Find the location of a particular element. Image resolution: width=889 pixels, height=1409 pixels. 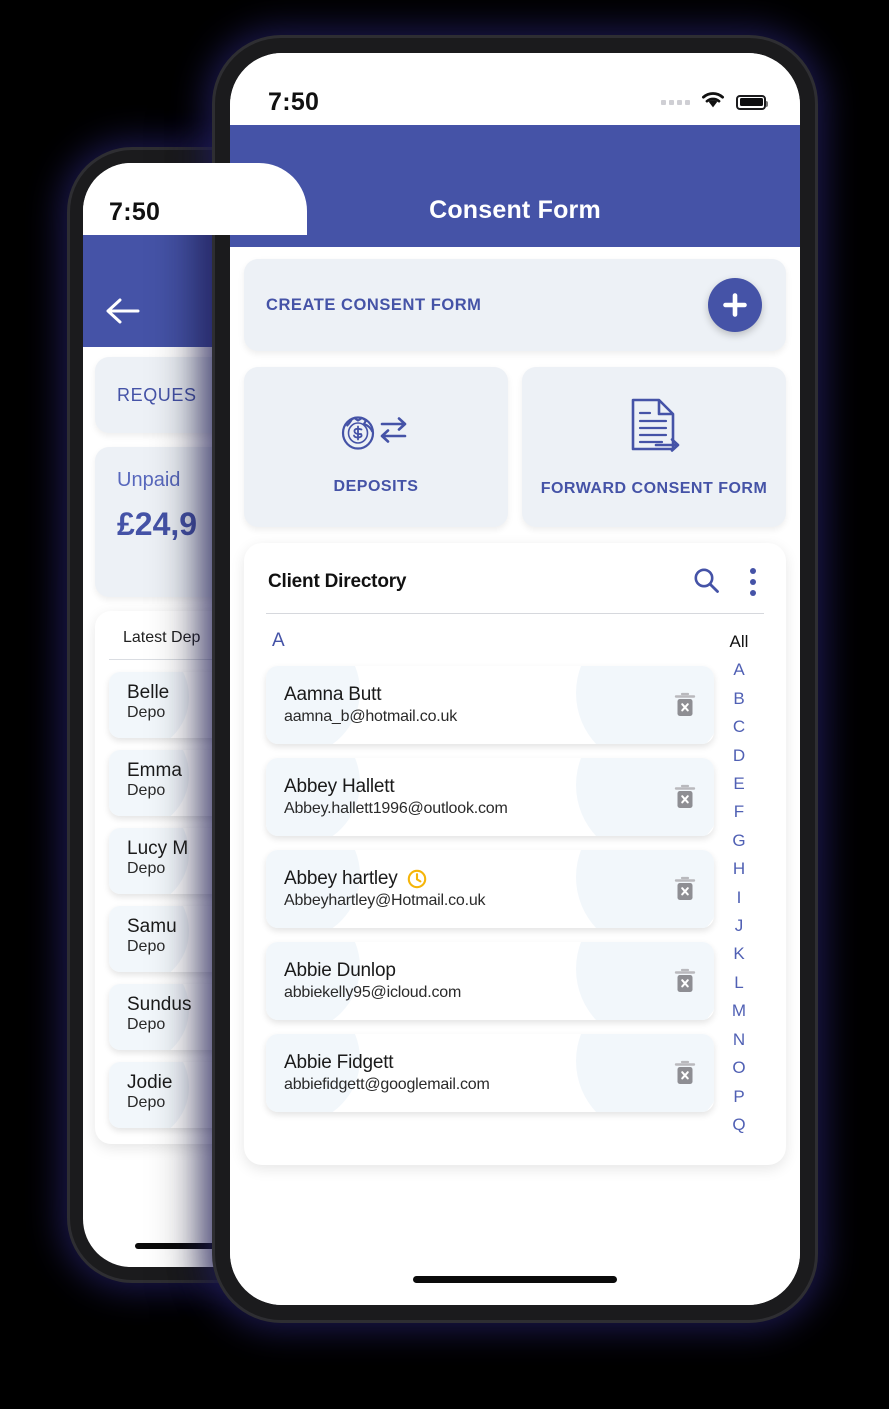

client-email: abbiefidgett@googlemail.com is located at coordinates (387, 1084).